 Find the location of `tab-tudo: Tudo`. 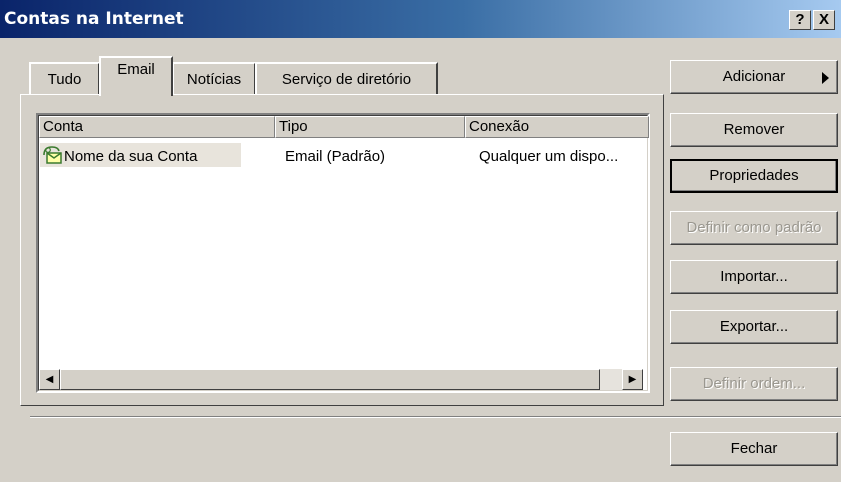

tab-tudo: Tudo is located at coordinates (64, 78).